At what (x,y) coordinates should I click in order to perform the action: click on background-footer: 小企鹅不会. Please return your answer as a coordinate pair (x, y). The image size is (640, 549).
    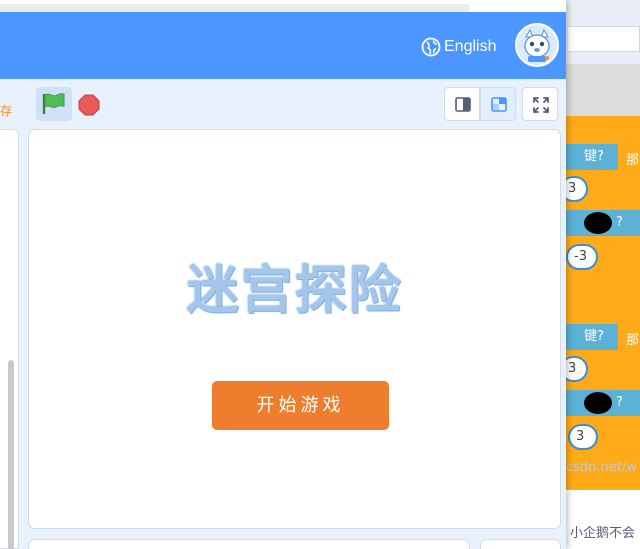
    Looking at the image, I should click on (603, 519).